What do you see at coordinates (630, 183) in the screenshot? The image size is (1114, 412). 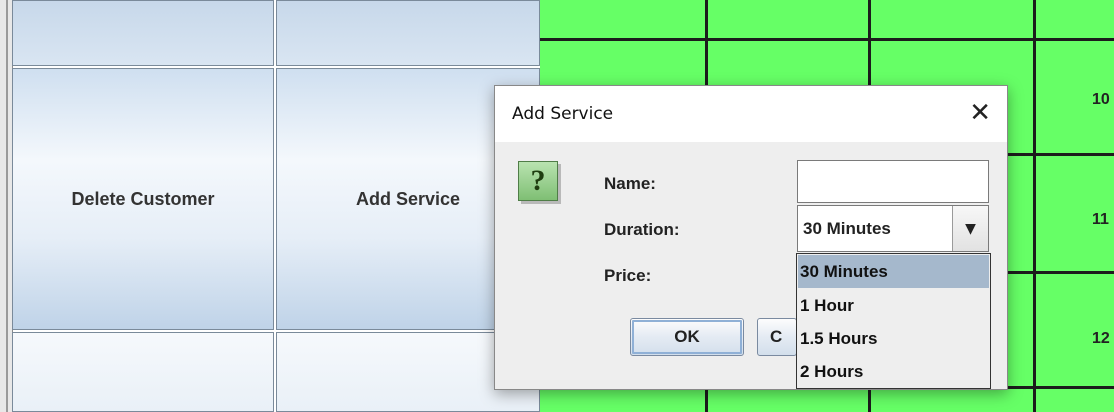 I see `name-label: Name:` at bounding box center [630, 183].